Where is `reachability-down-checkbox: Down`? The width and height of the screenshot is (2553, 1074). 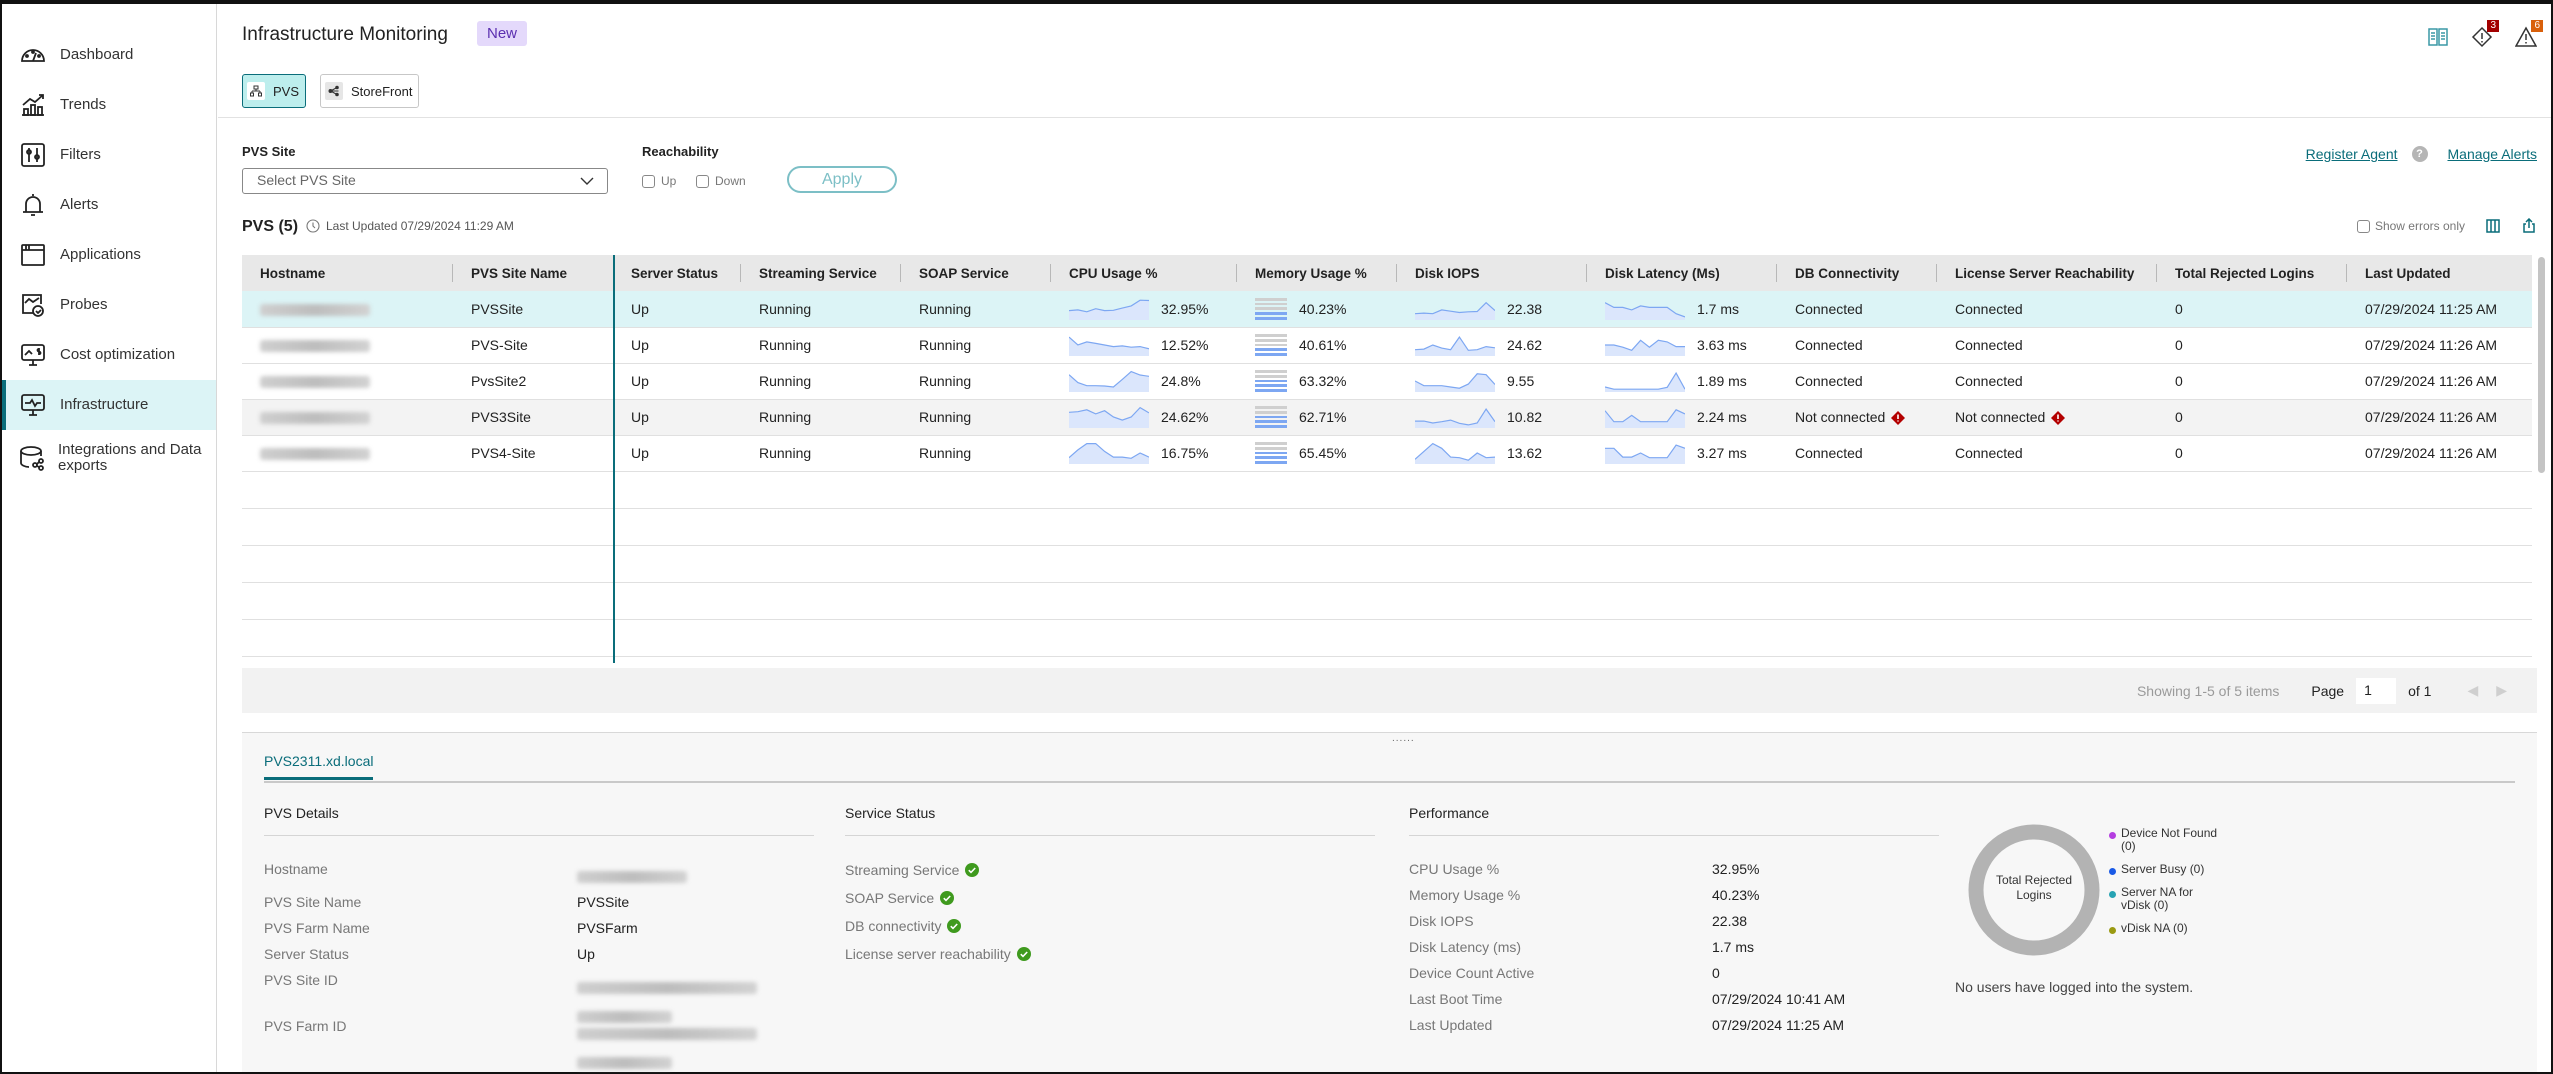
reachability-down-checkbox: Down is located at coordinates (721, 181).